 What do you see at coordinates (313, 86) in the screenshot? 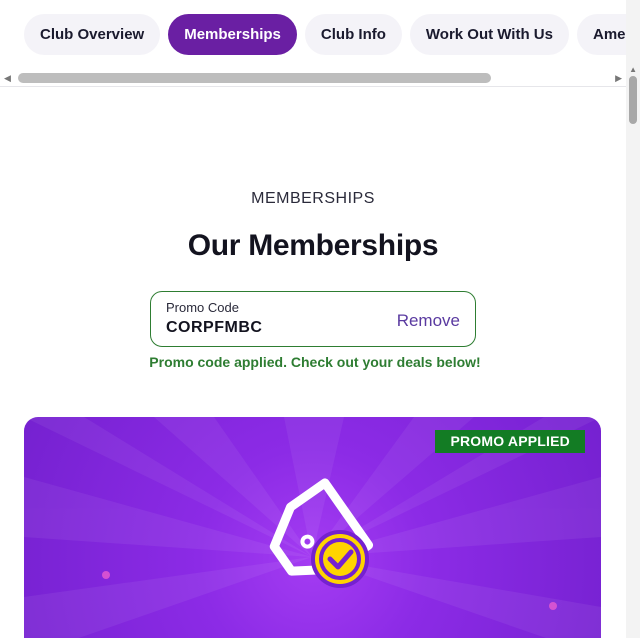
I see `tabs-divider` at bounding box center [313, 86].